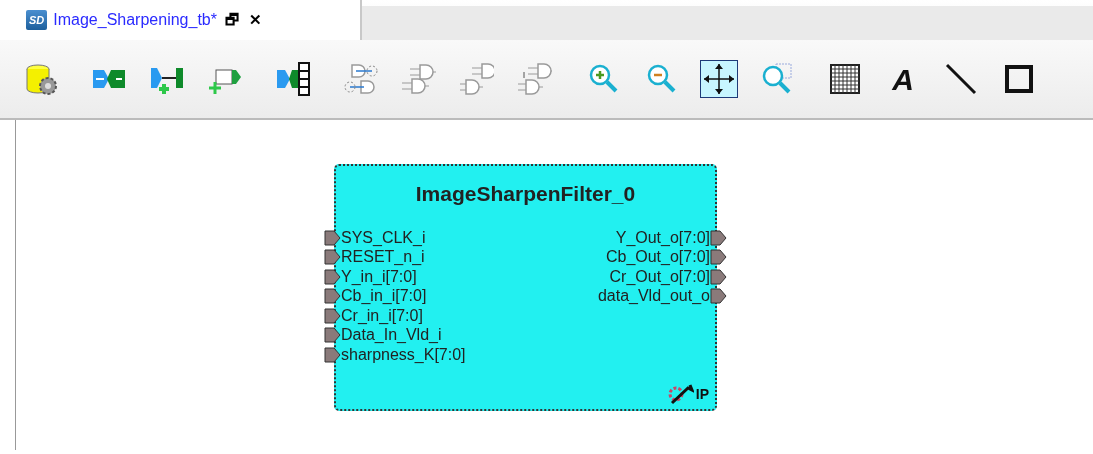 The width and height of the screenshot is (1093, 454). I want to click on restore-button: 🗗, so click(231, 20).